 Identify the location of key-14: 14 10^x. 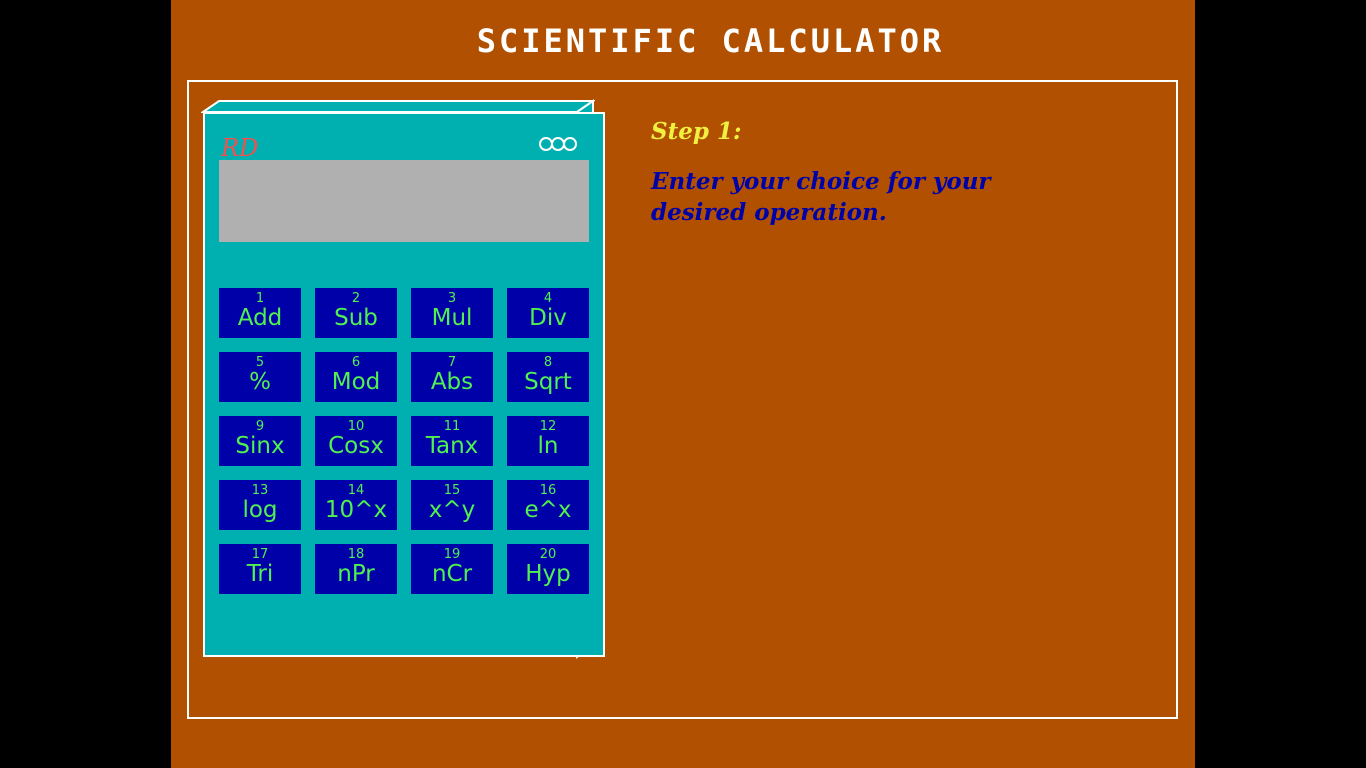
(356, 505).